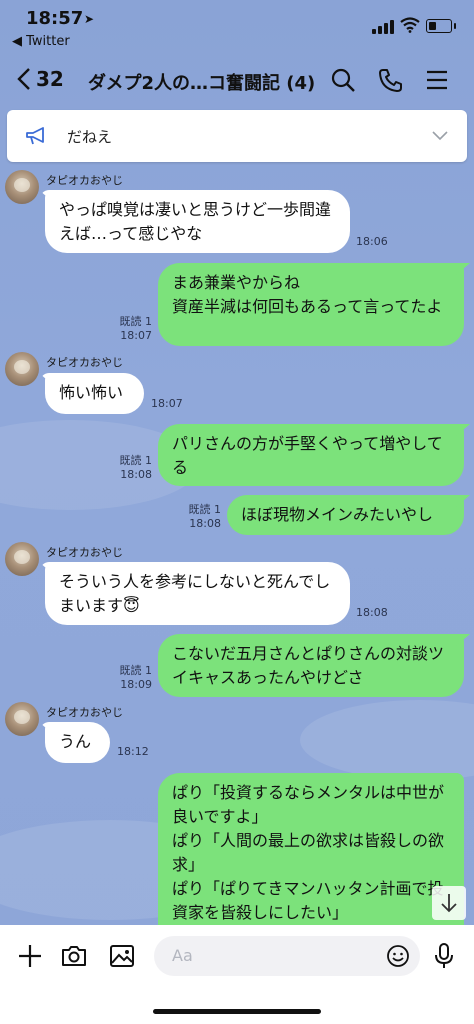 This screenshot has height=1024, width=474. Describe the element at coordinates (311, 455) in the screenshot. I see `message-bubble-outgoing: パリさんの方が手堅くやって増やしてる` at that location.